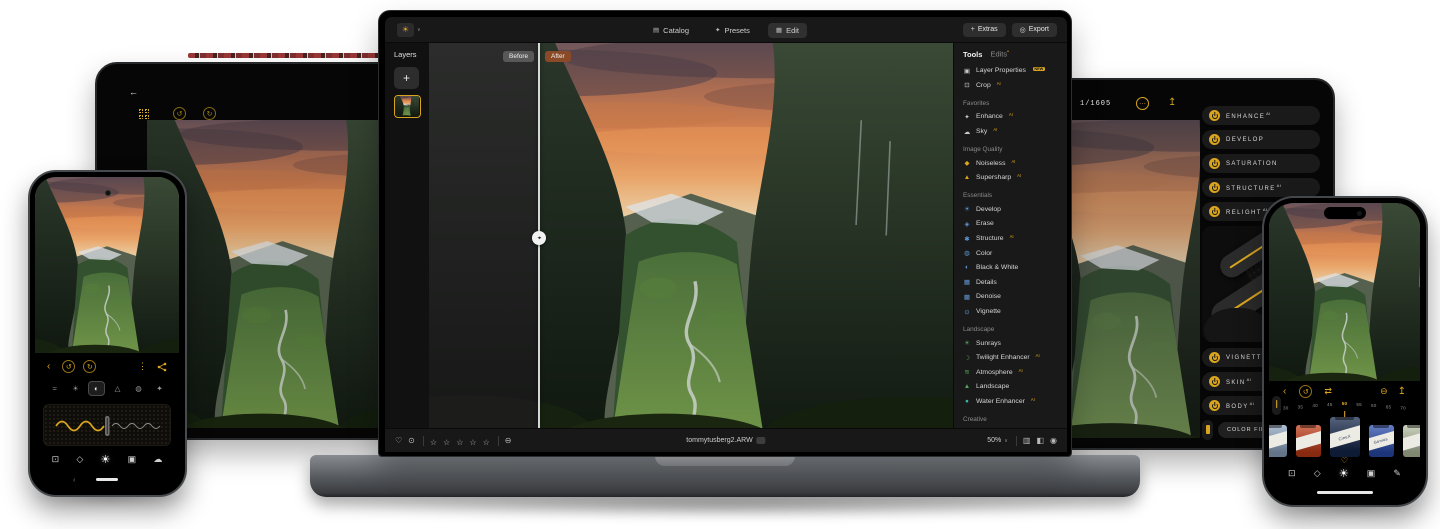 The image size is (1440, 529). Describe the element at coordinates (1301, 406) in the screenshot. I see `dial-value-35: 35` at that location.